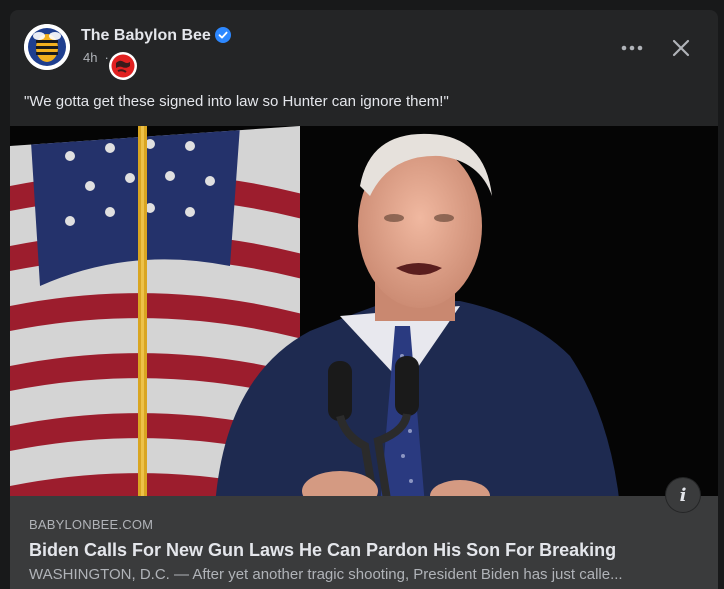 The image size is (724, 589). Describe the element at coordinates (91, 524) in the screenshot. I see `link-domain: BABYLONBEE.COM` at that location.